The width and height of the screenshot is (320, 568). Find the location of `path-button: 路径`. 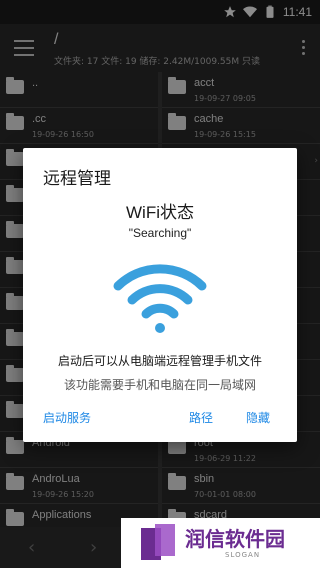

path-button: 路径 is located at coordinates (201, 417).